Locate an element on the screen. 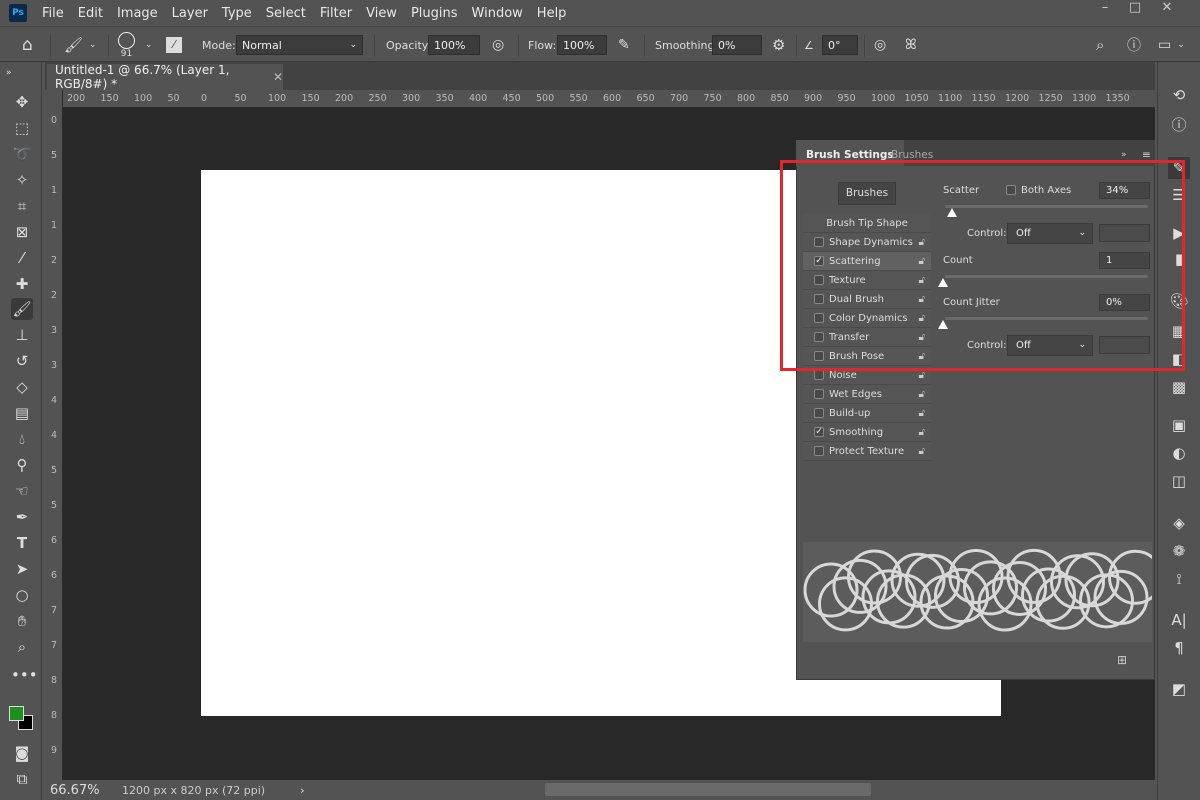  opacity-input: 100% is located at coordinates (454, 45).